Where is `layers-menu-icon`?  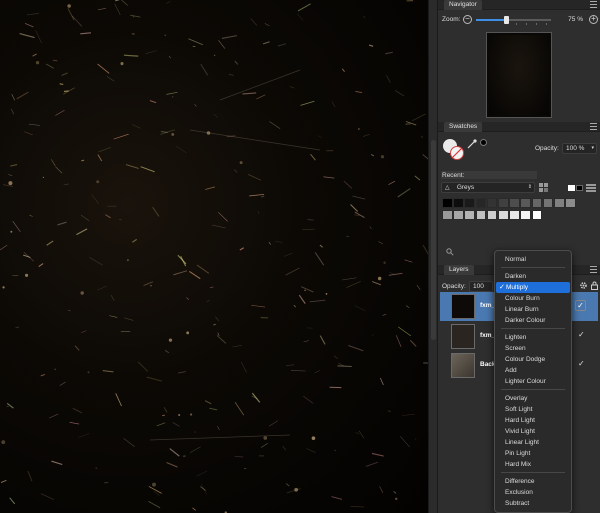
layers-menu-icon is located at coordinates (593, 269).